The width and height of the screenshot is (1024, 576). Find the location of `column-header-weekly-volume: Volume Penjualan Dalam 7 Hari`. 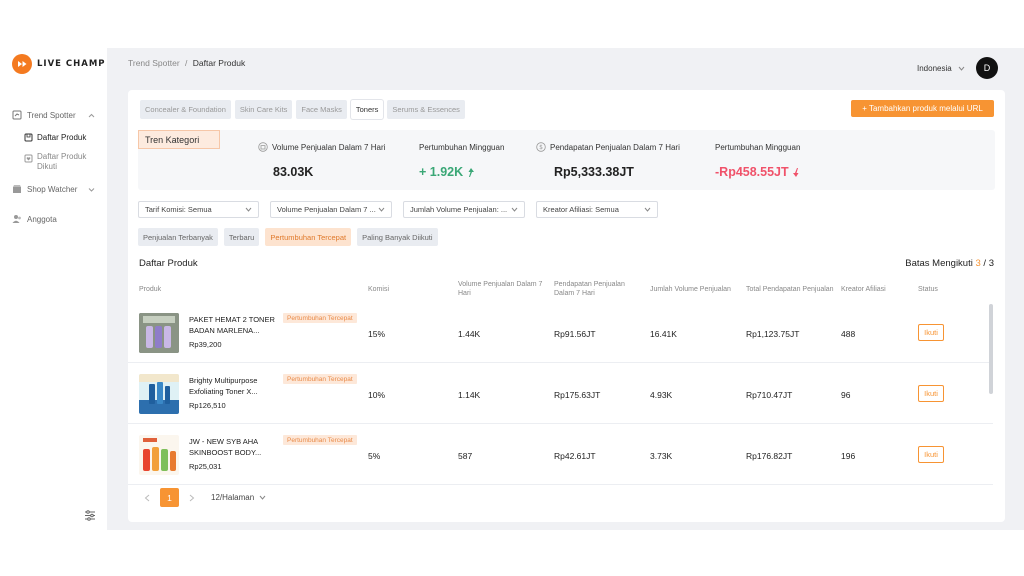

column-header-weekly-volume: Volume Penjualan Dalam 7 Hari is located at coordinates (500, 289).